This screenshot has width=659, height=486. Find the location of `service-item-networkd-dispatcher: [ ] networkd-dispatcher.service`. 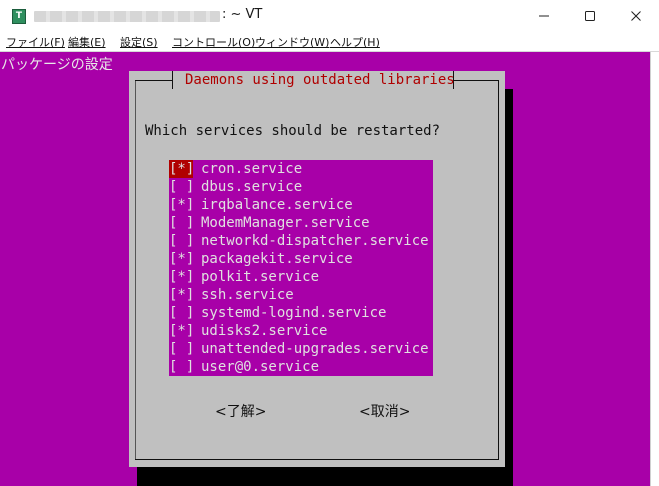

service-item-networkd-dispatcher: [ ] networkd-dispatcher.service is located at coordinates (301, 241).